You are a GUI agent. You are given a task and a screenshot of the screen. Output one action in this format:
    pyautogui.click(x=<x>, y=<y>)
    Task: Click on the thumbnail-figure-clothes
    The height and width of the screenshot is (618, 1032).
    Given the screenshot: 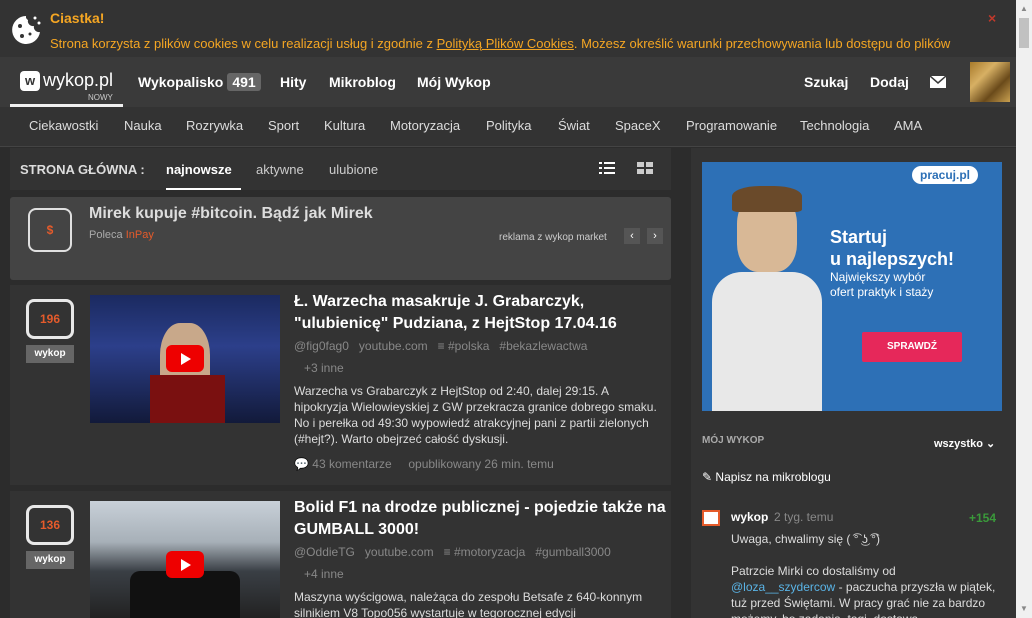 What is the action you would take?
    pyautogui.click(x=187, y=399)
    